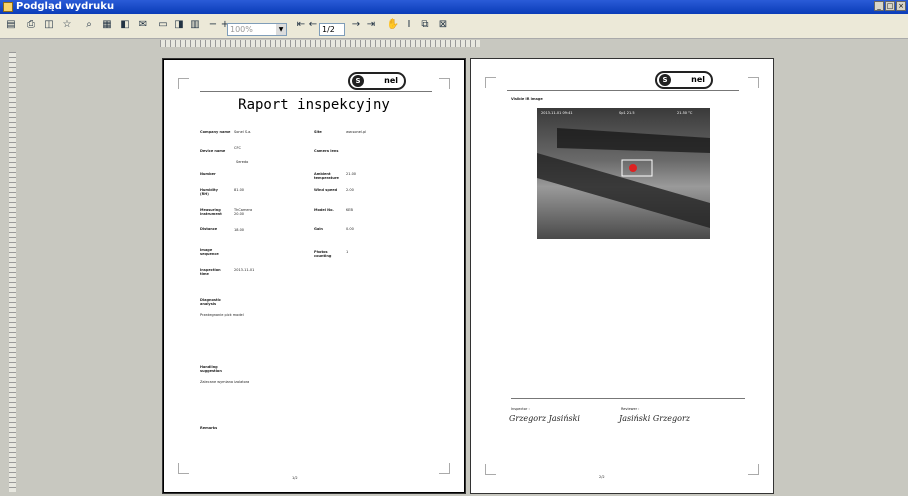 The image size is (908, 496). What do you see at coordinates (179, 25) in the screenshot?
I see `two-pages-icon: ◨` at bounding box center [179, 25].